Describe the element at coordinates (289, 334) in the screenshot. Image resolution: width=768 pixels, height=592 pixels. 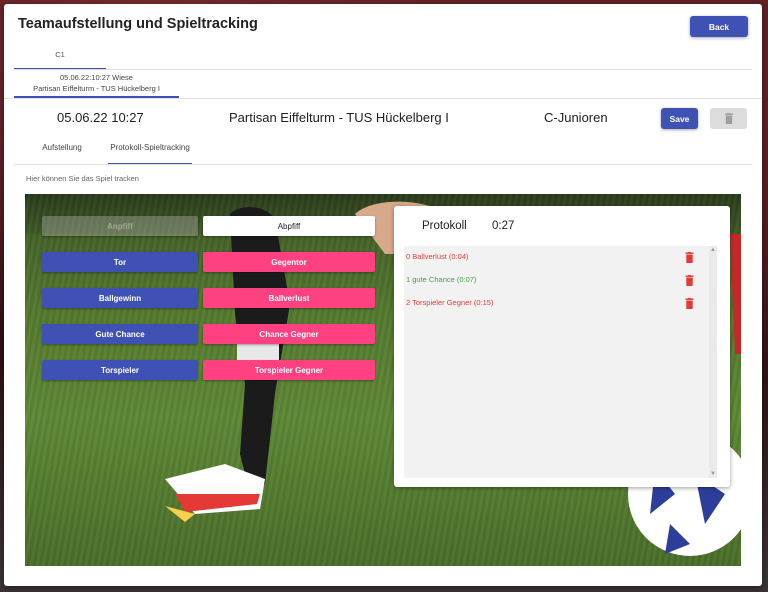
I see `chance-opponent-button: Chance Gegner` at that location.